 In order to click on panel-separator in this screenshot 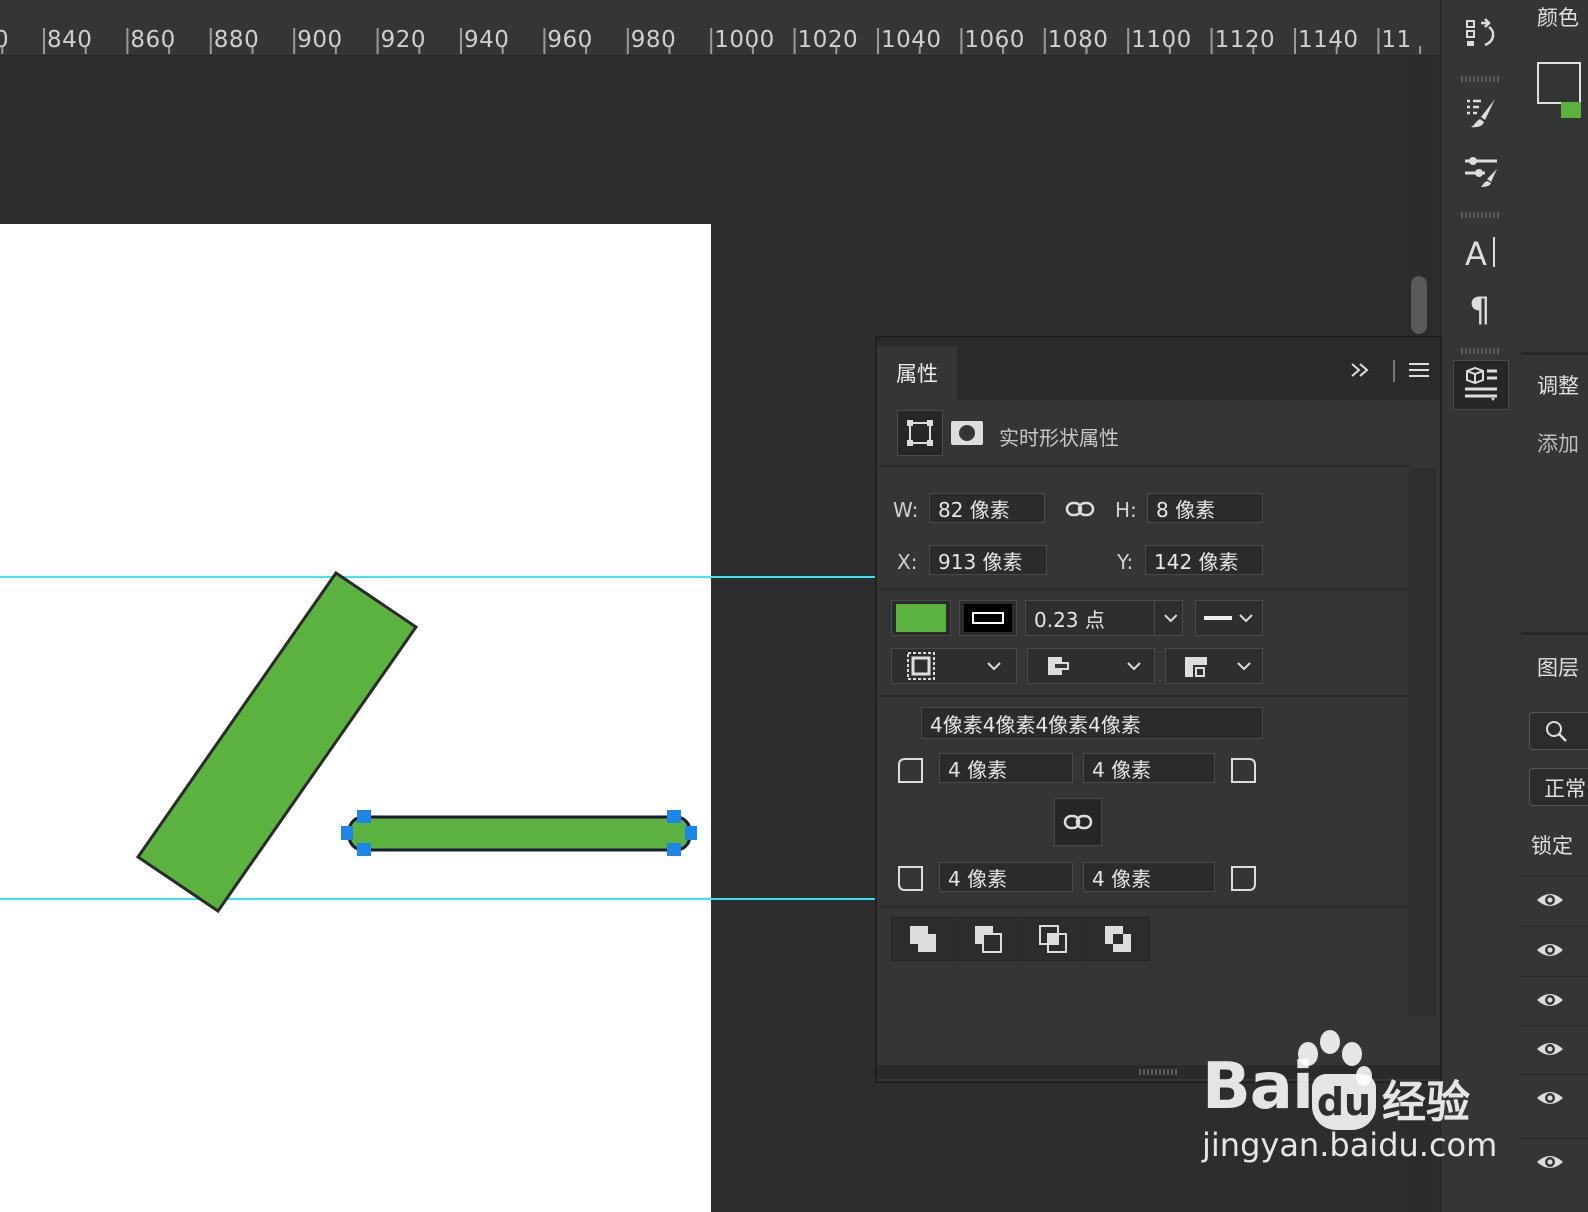, I will do `click(1554, 353)`.